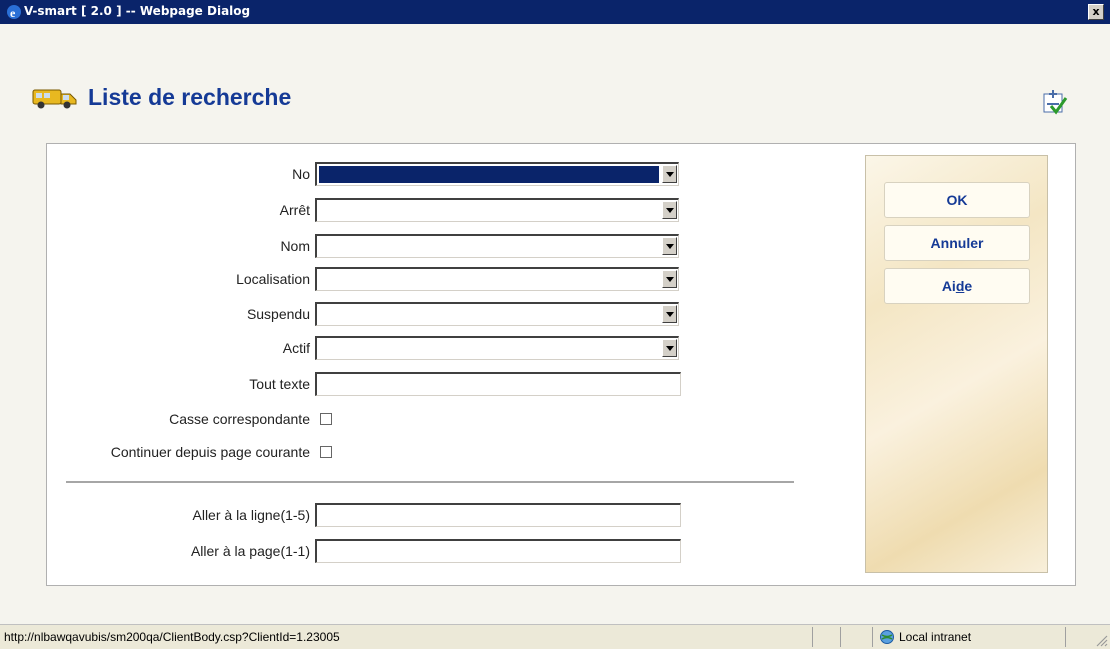  Describe the element at coordinates (178, 384) in the screenshot. I see `field-row-tout-texte: Tout texte` at that location.